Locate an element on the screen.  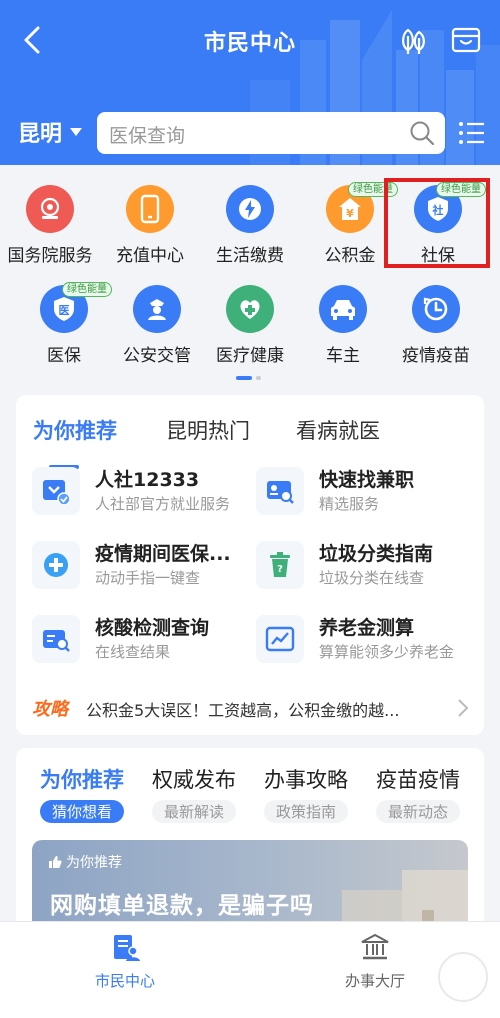
city-name: 昆明 is located at coordinates (40, 134).